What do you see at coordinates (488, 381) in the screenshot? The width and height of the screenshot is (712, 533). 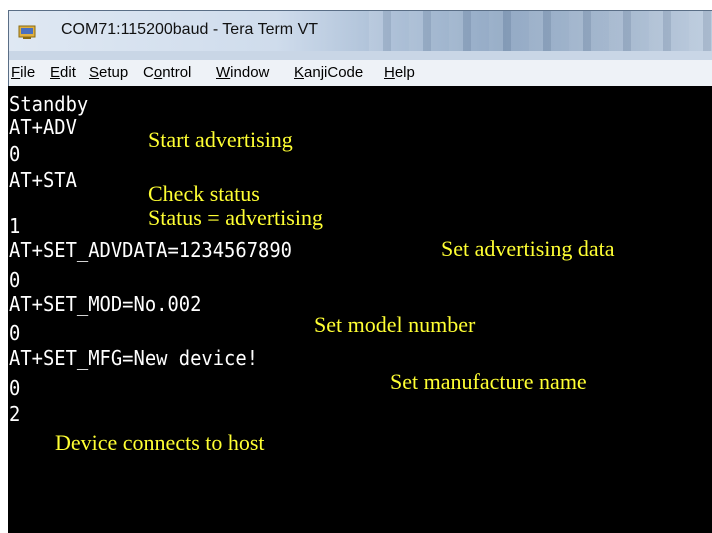 I see `annotation-set-manufacture-name: Set manufacture name` at bounding box center [488, 381].